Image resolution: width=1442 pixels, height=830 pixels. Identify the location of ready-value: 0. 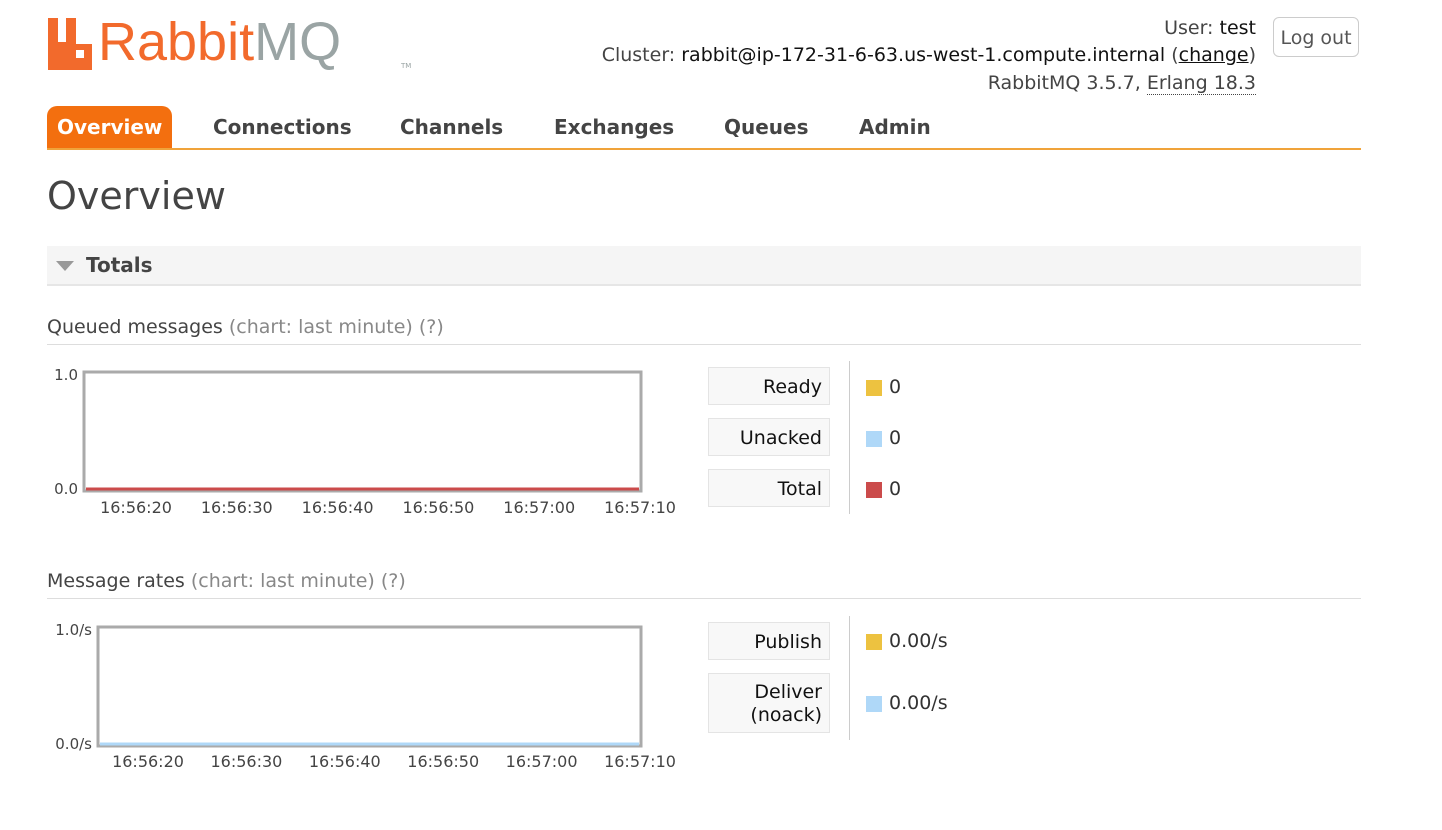
(895, 387).